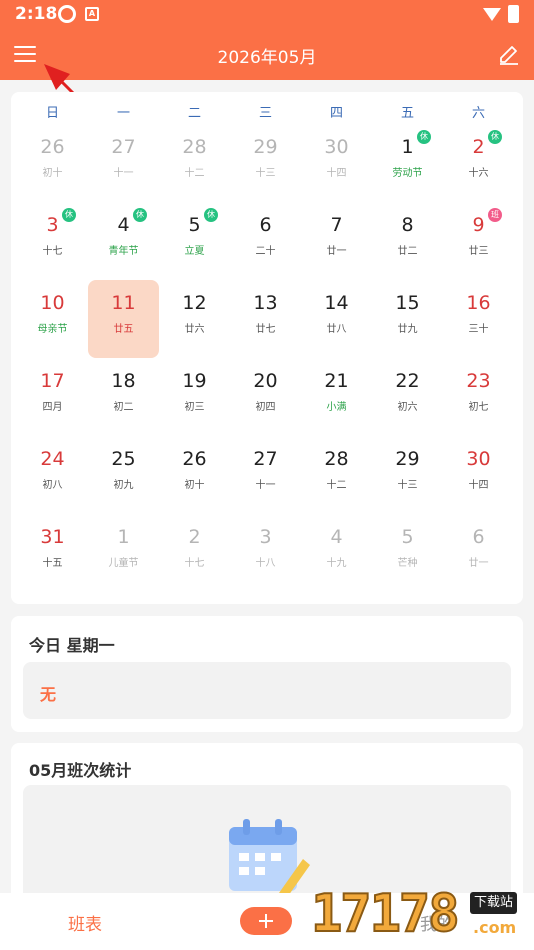 This screenshot has width=534, height=950. I want to click on day-number: 4, so click(336, 537).